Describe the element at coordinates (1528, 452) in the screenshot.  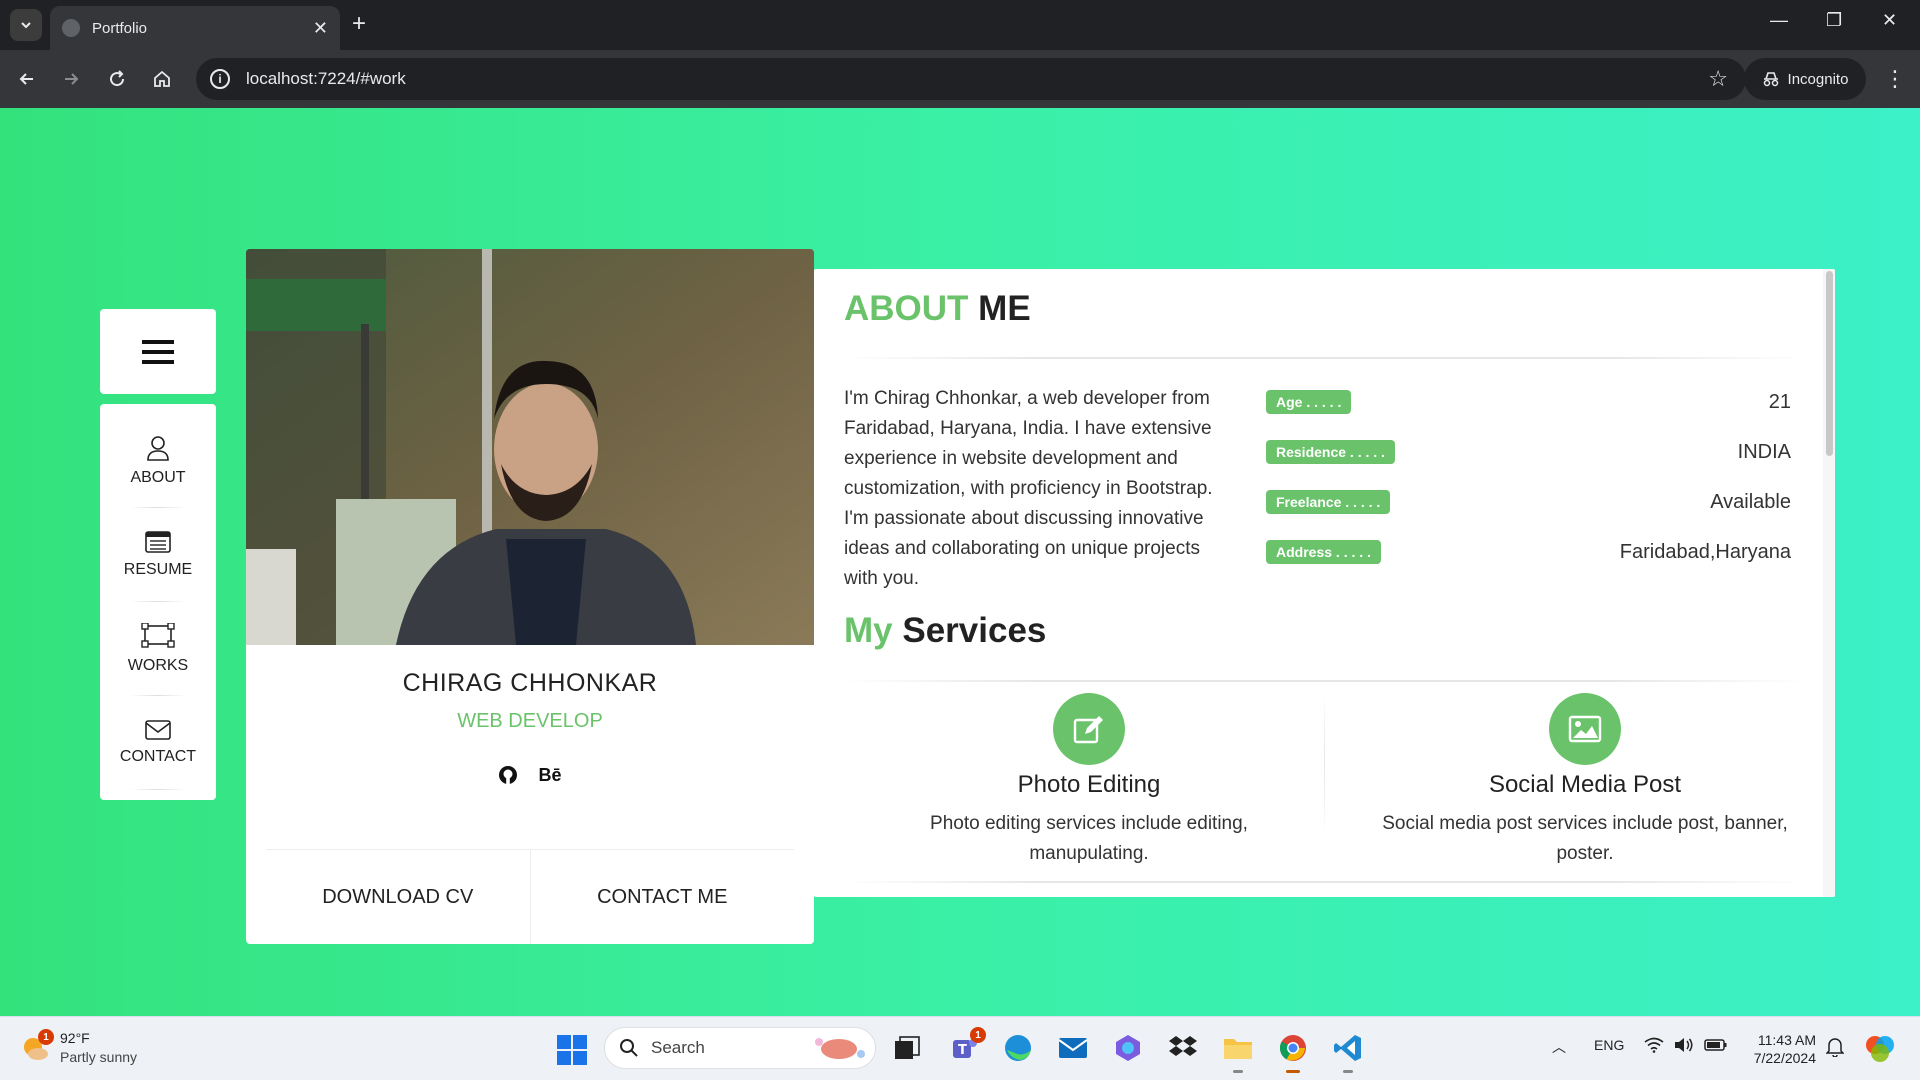
I see `info-row-residence: Residence . . . . . INDIA` at that location.